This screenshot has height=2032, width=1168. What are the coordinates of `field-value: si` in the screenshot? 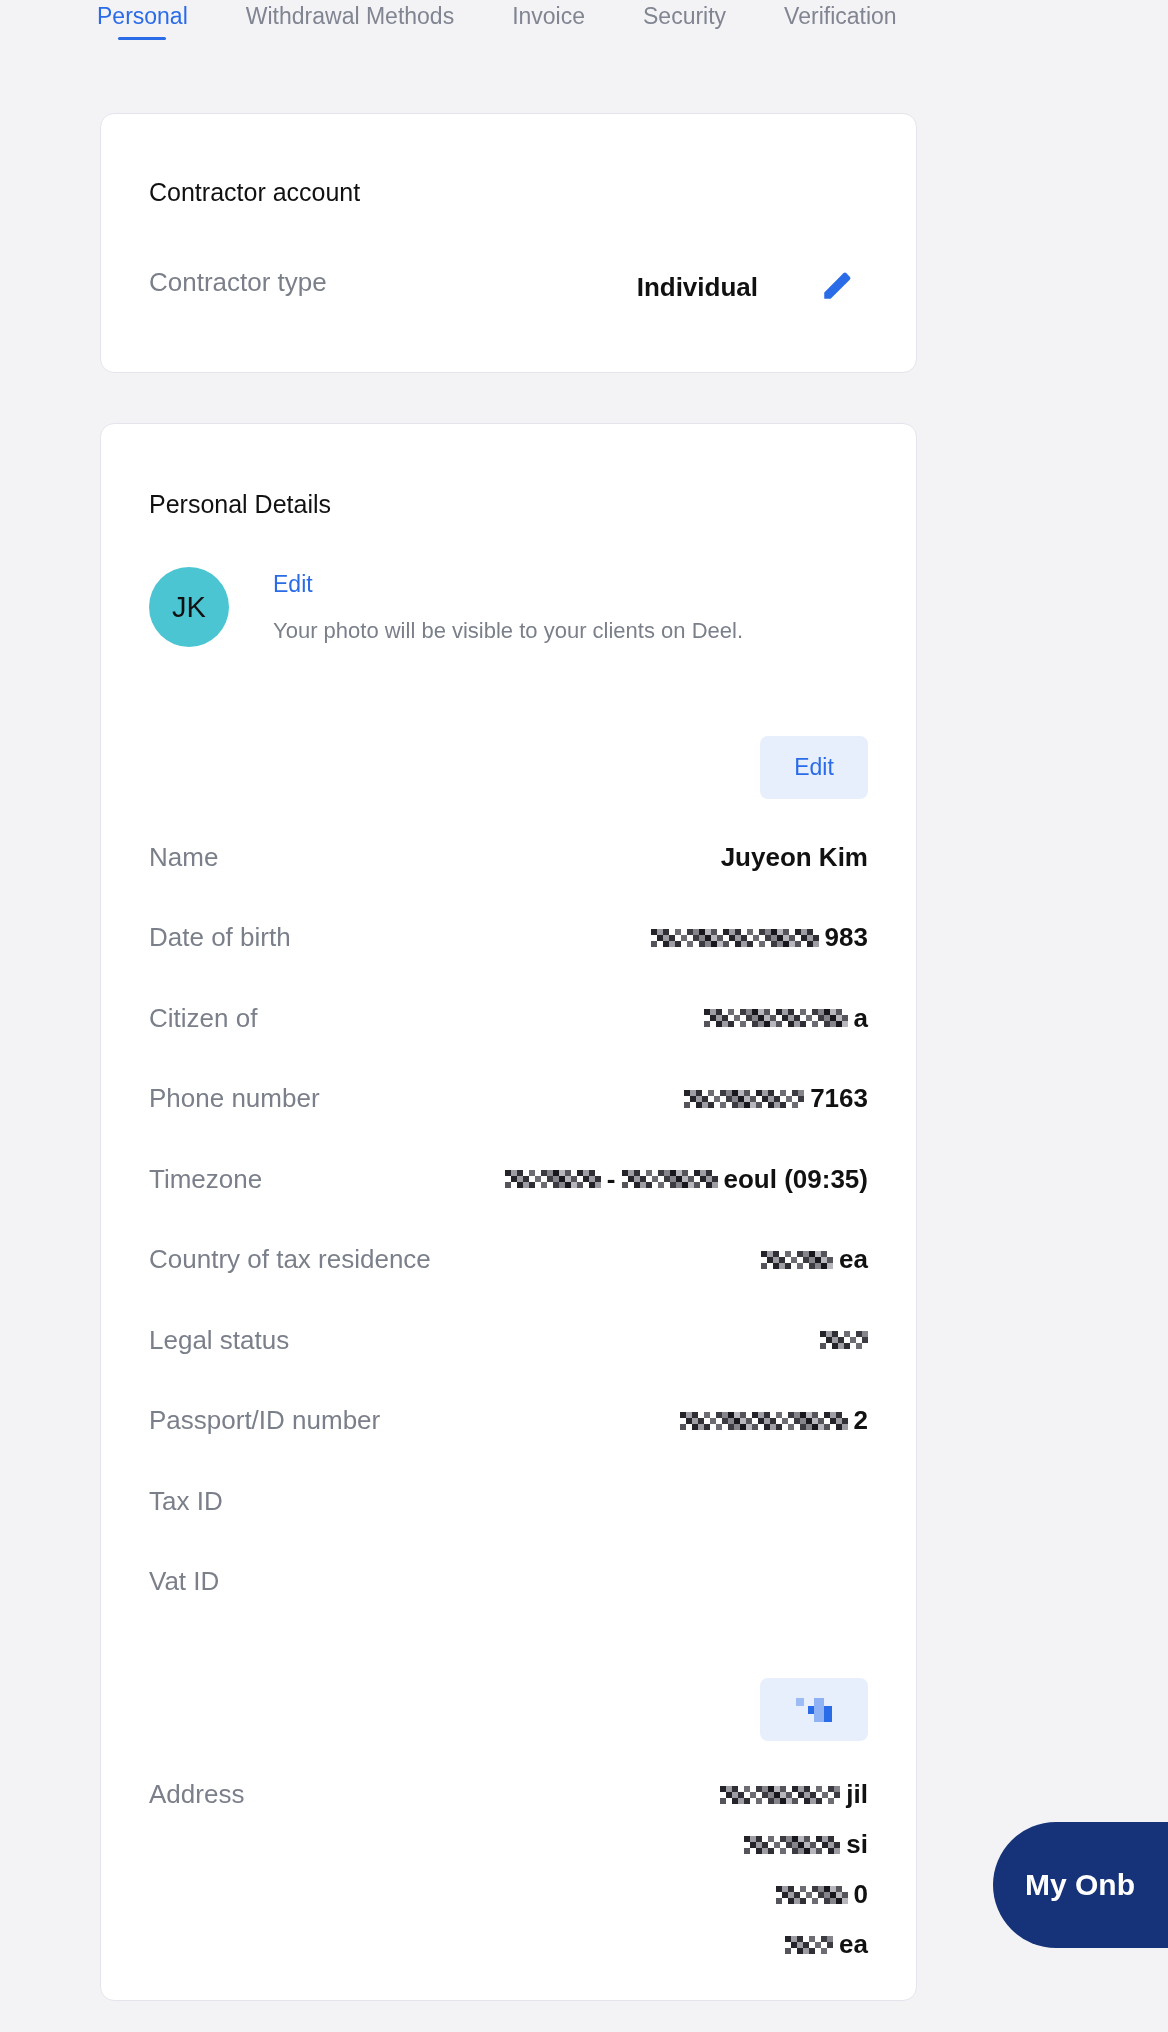 It's located at (857, 1844).